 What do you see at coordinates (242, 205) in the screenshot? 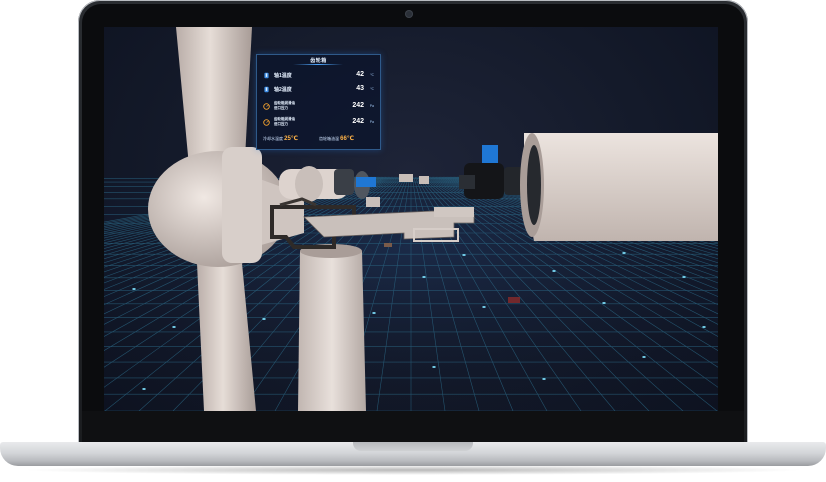
I see `hub-collar` at bounding box center [242, 205].